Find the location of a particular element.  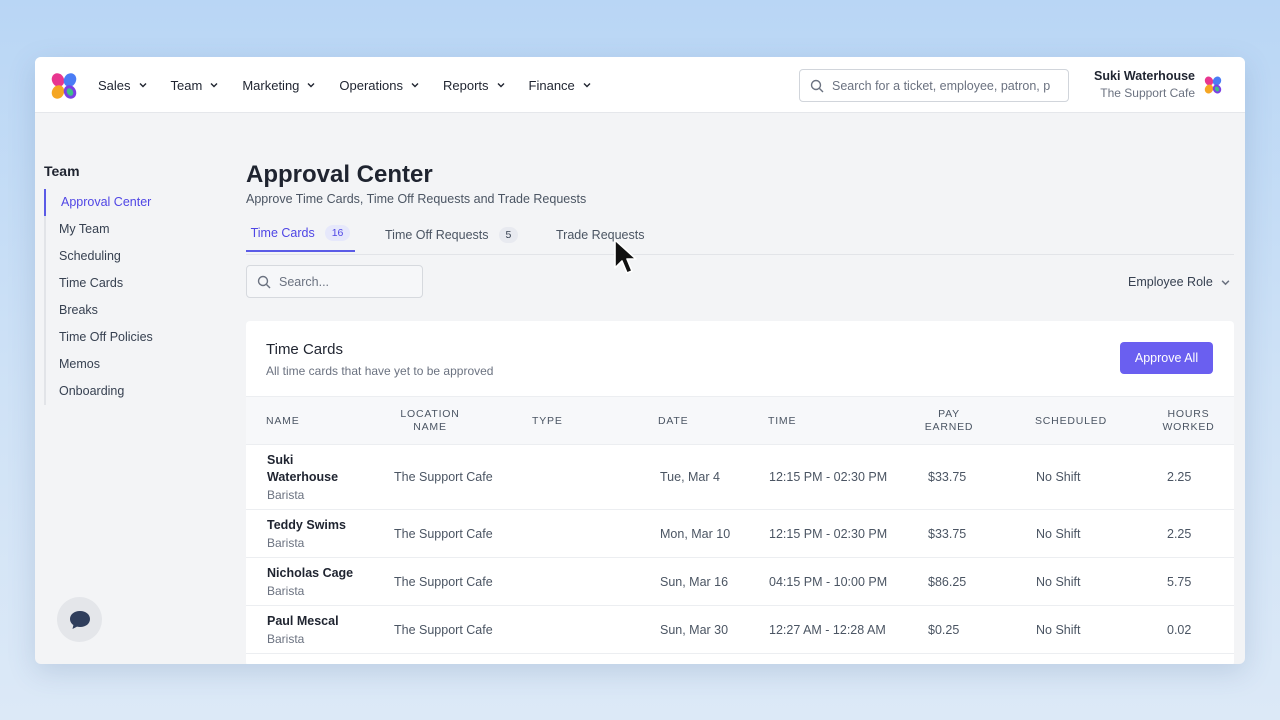

organization-logo-icon is located at coordinates (1213, 85).